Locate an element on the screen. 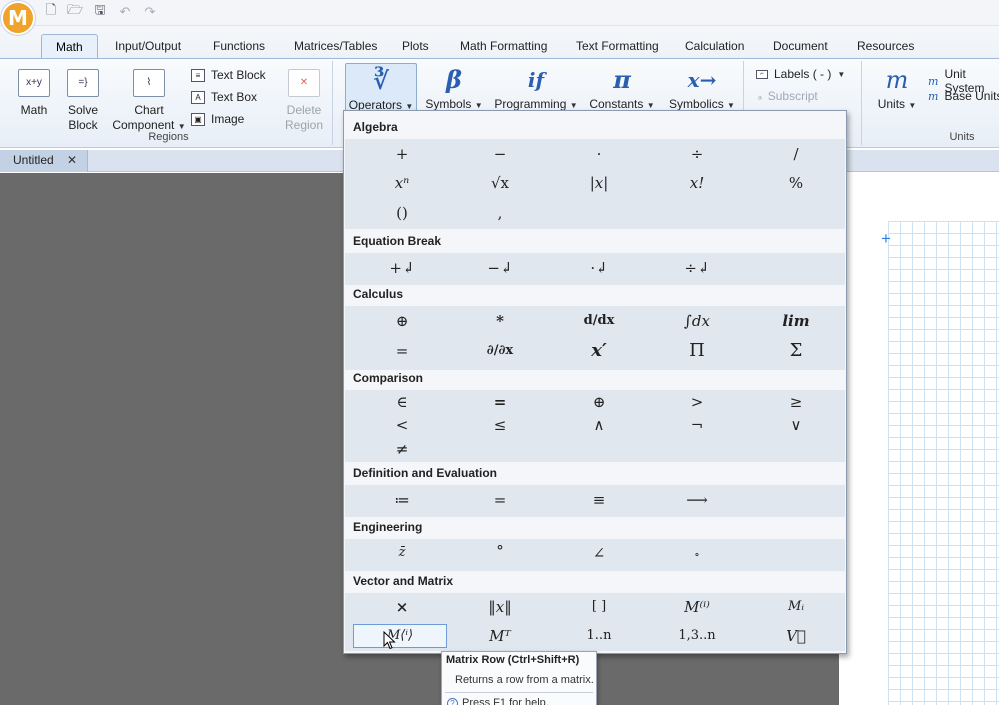 The width and height of the screenshot is (999, 705). delete-region-button: ✕ Delete Region is located at coordinates (304, 101).